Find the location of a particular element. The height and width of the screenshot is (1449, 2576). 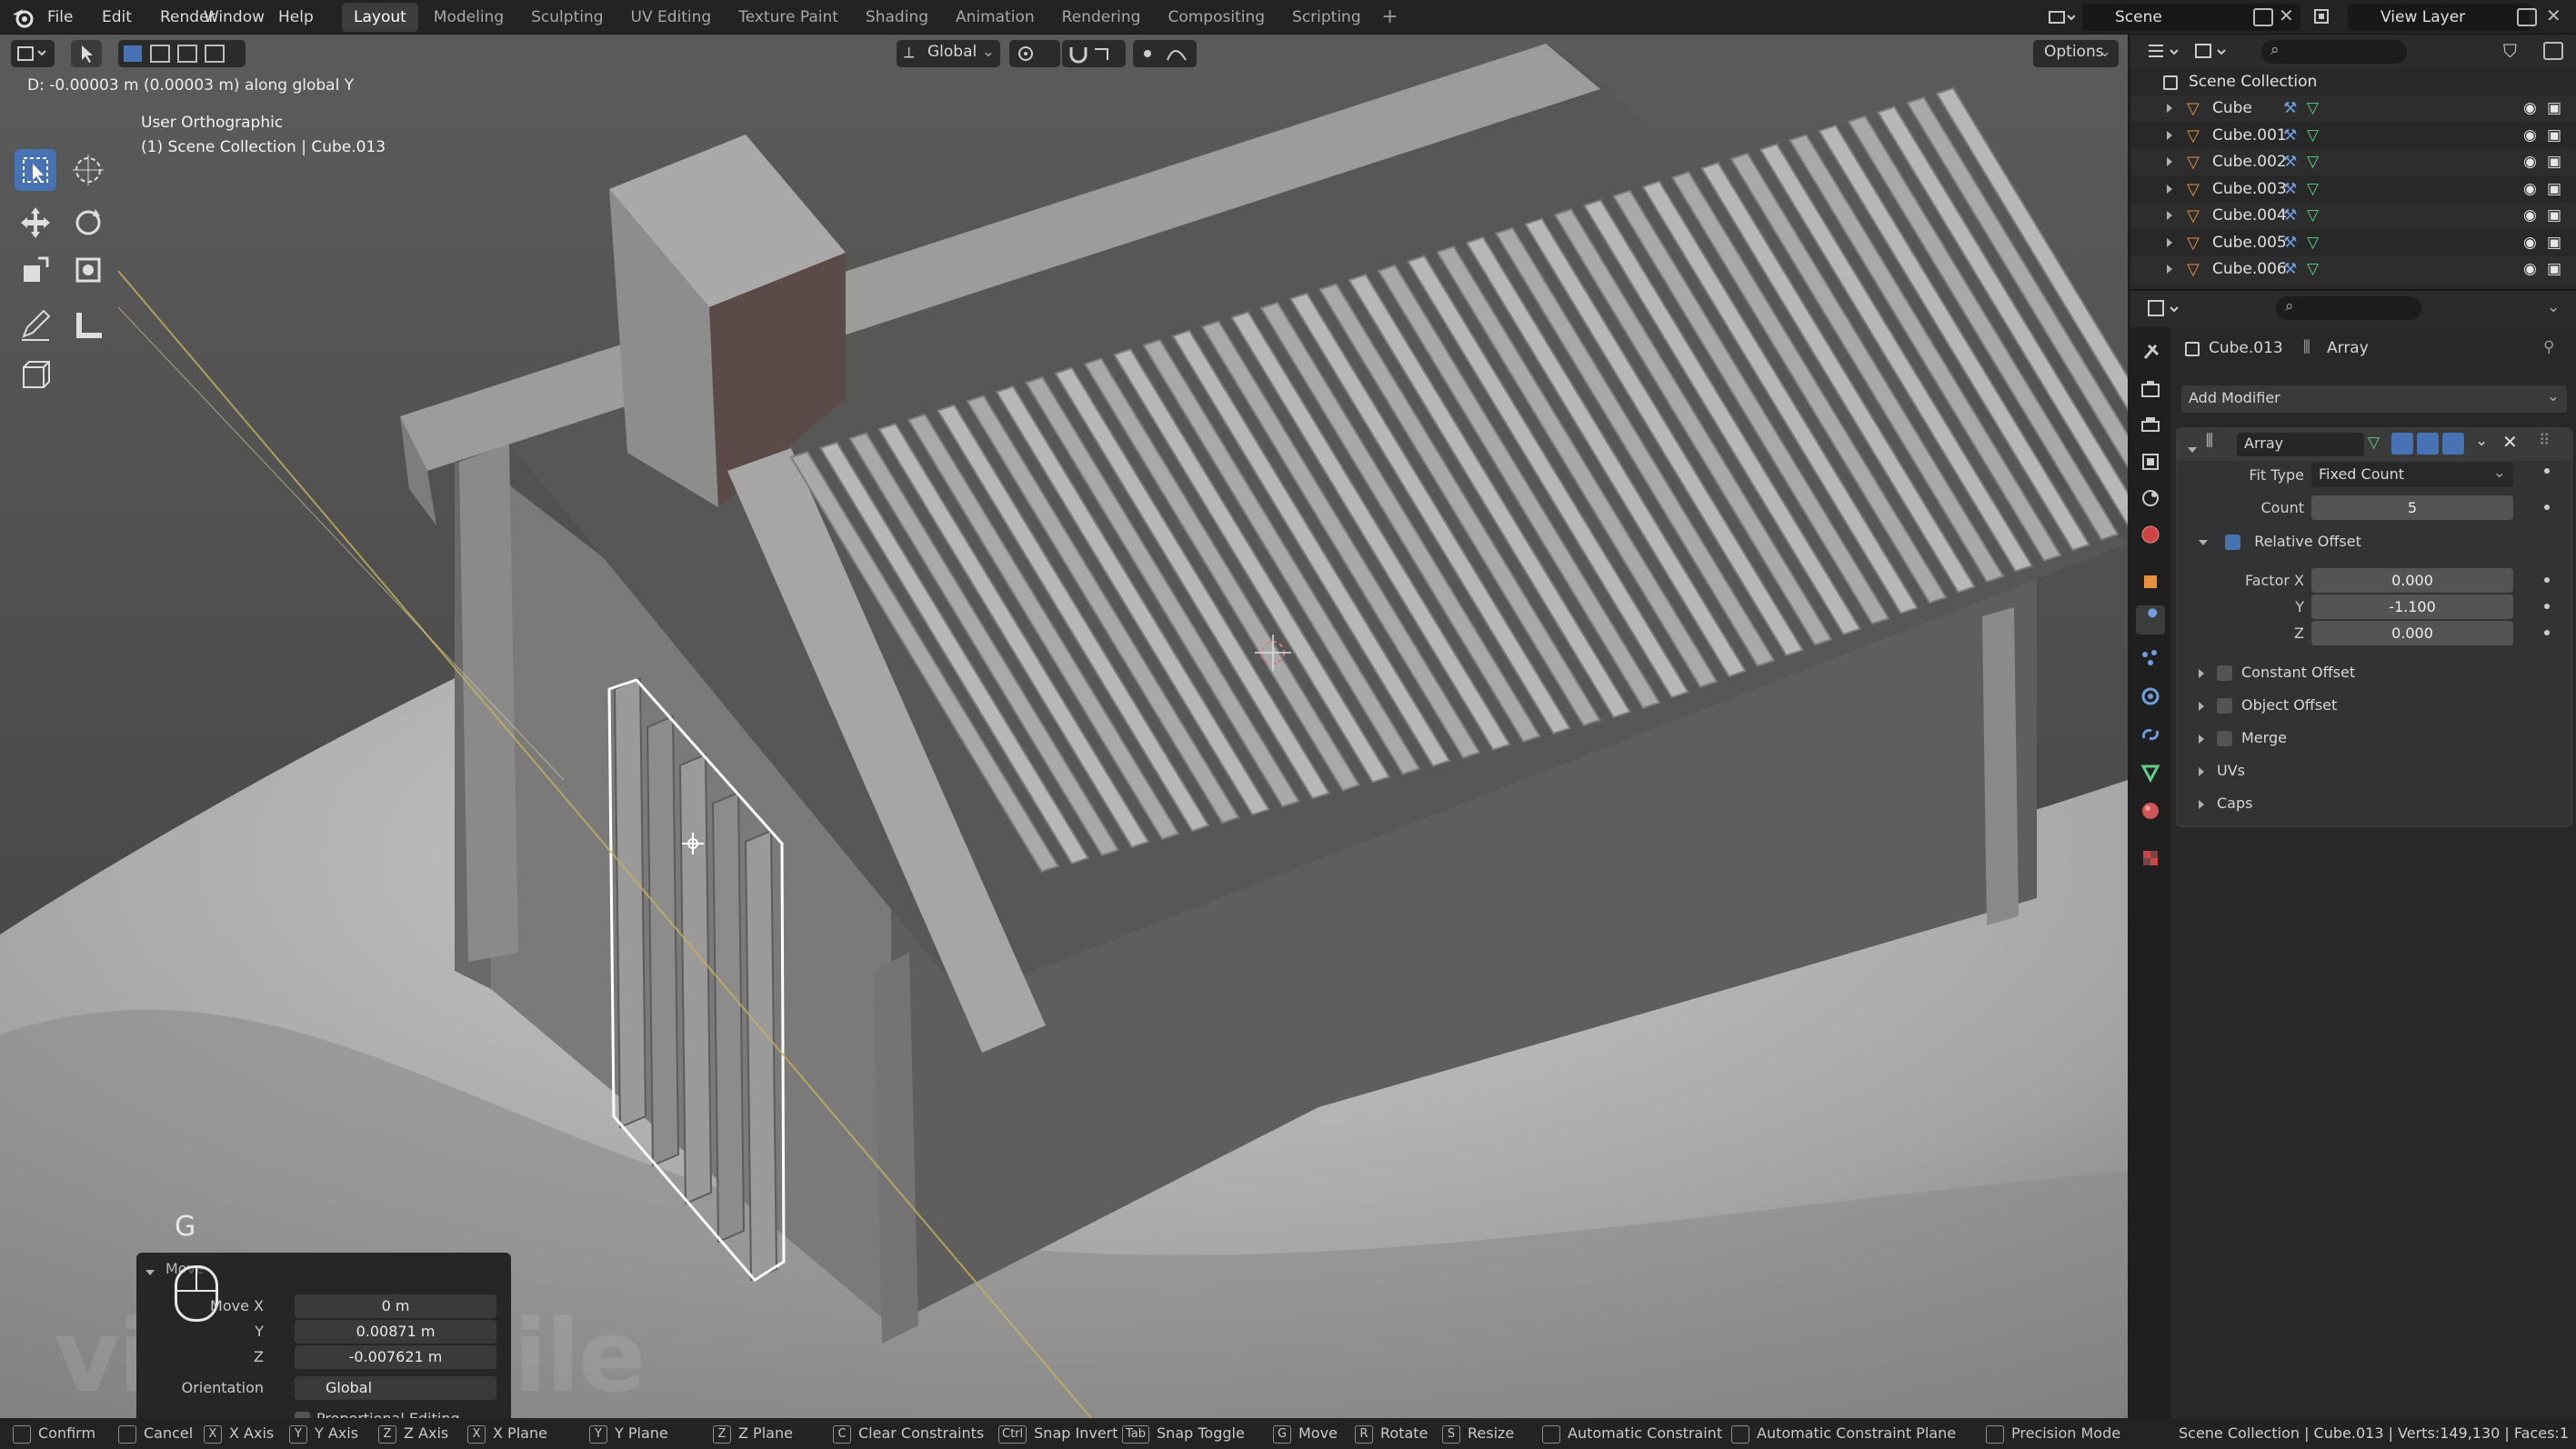

move-z-field: -0.007621 m is located at coordinates (395, 1357).